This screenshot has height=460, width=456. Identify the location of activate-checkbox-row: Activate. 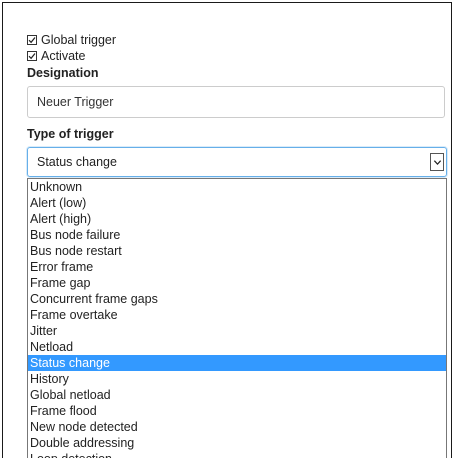
(56, 56).